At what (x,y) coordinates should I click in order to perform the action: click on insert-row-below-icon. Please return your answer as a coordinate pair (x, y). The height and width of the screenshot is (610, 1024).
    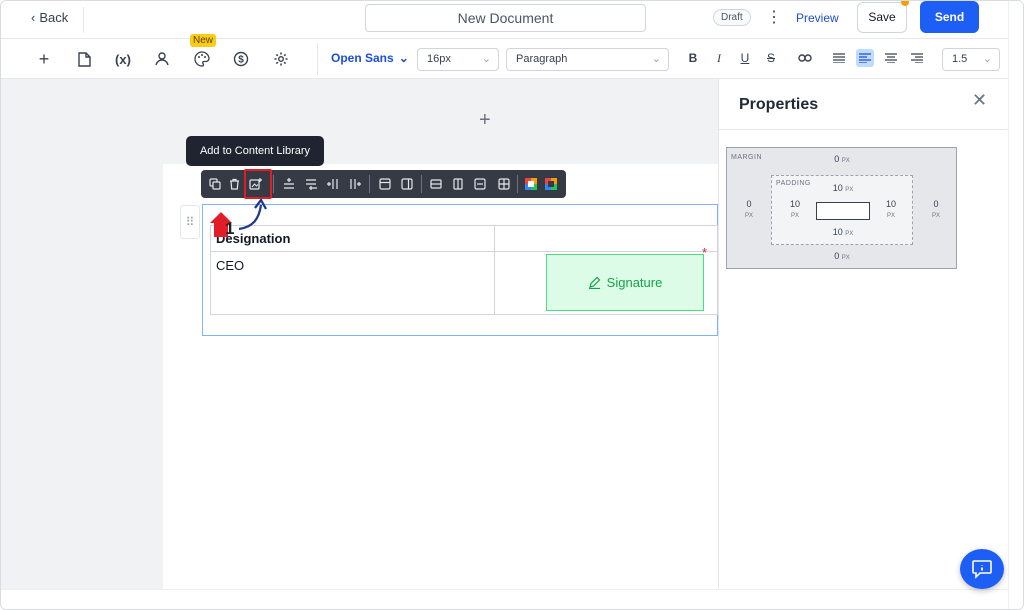
    Looking at the image, I should click on (311, 184).